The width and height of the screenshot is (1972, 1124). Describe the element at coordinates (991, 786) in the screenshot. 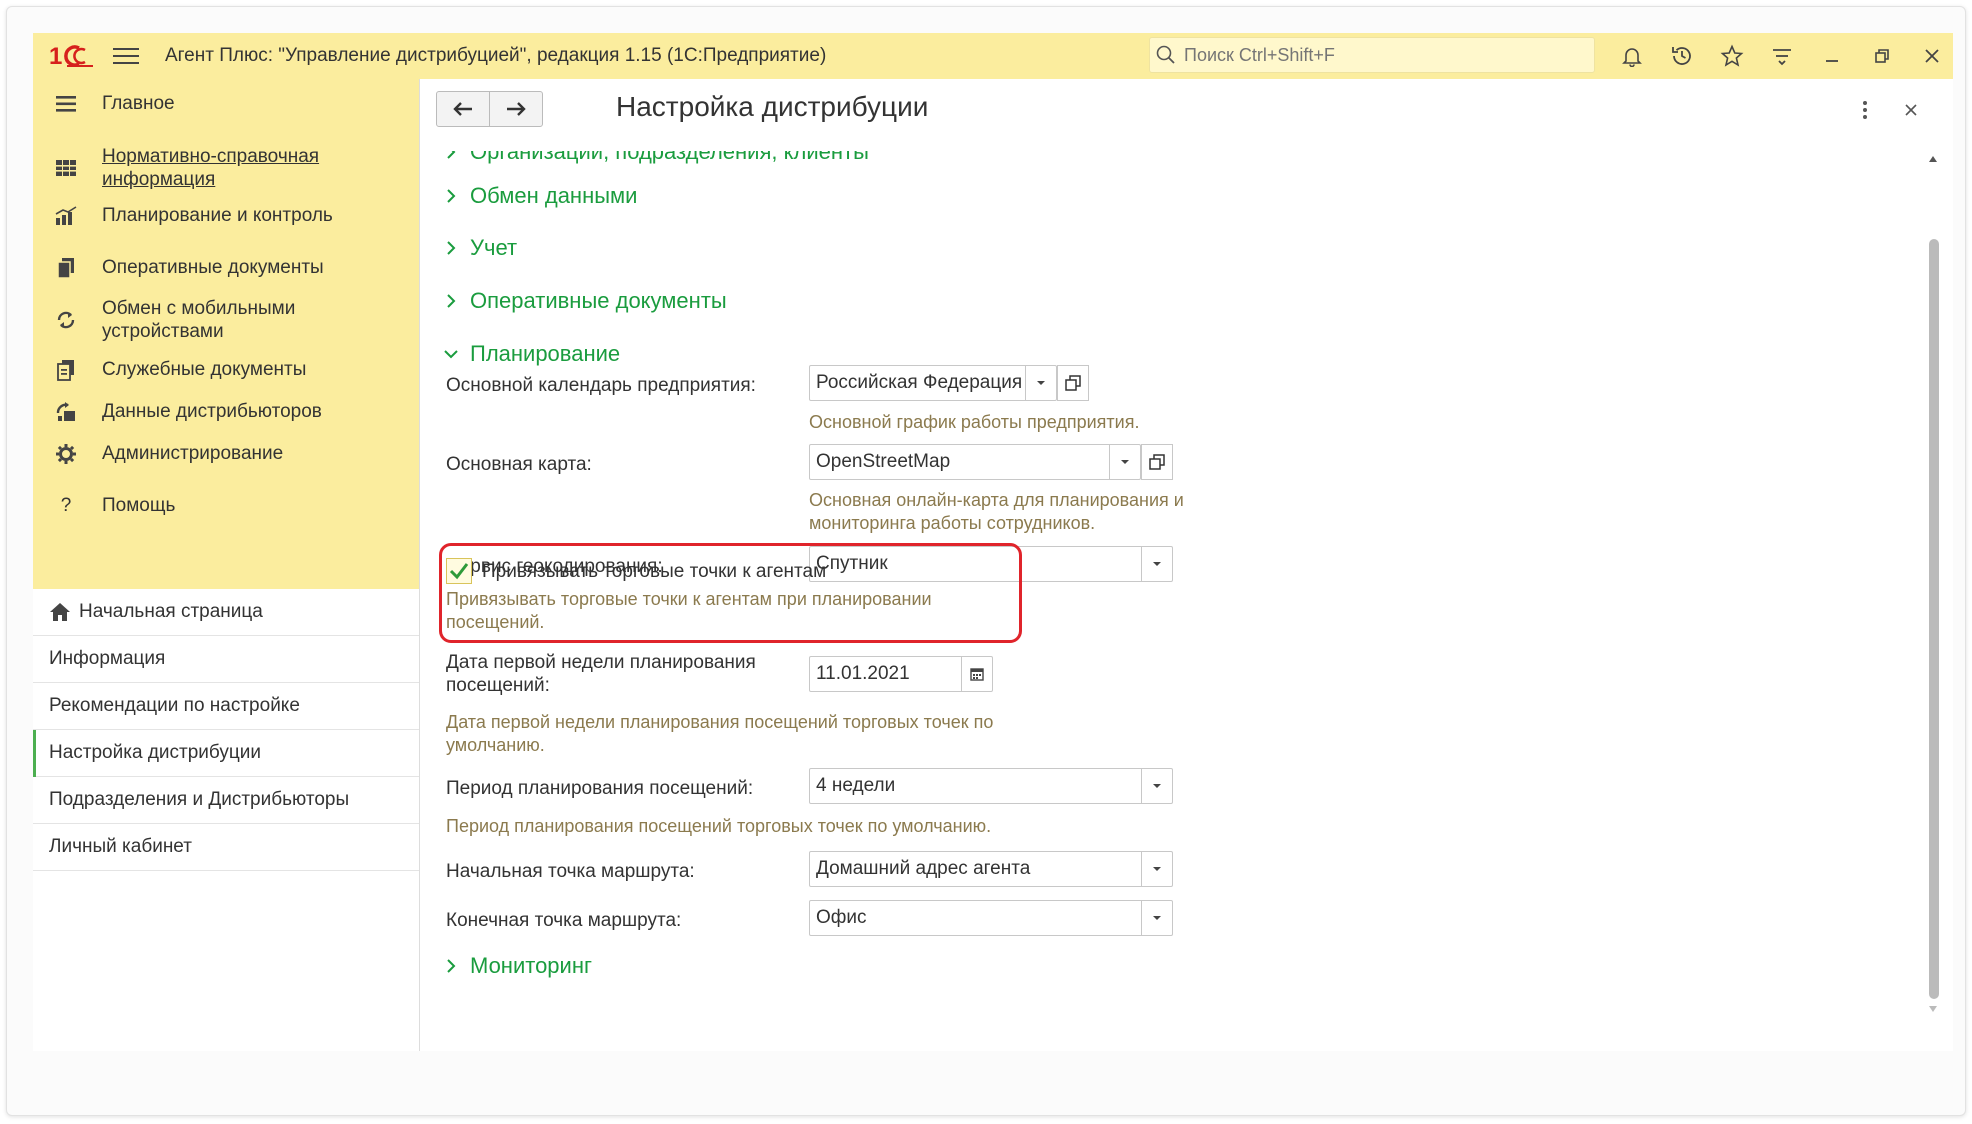

I see `period-field: 4 недели` at that location.